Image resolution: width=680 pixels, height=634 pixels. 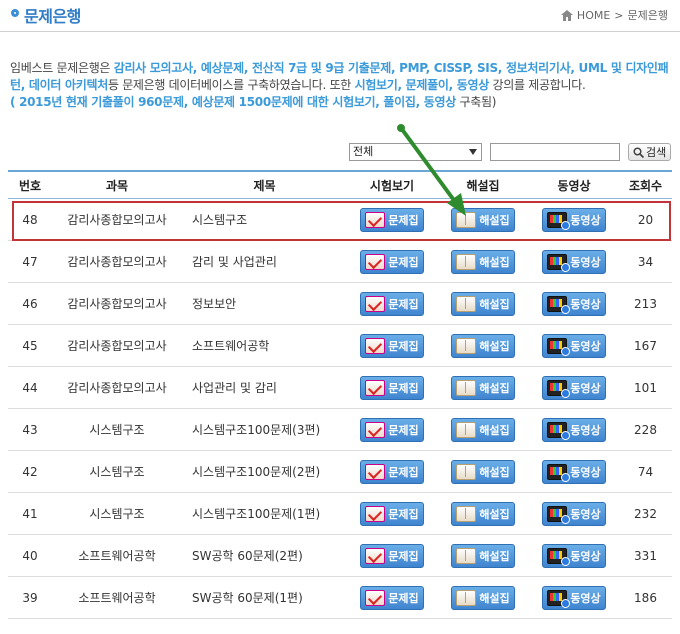 What do you see at coordinates (645, 597) in the screenshot?
I see `row-views: 186` at bounding box center [645, 597].